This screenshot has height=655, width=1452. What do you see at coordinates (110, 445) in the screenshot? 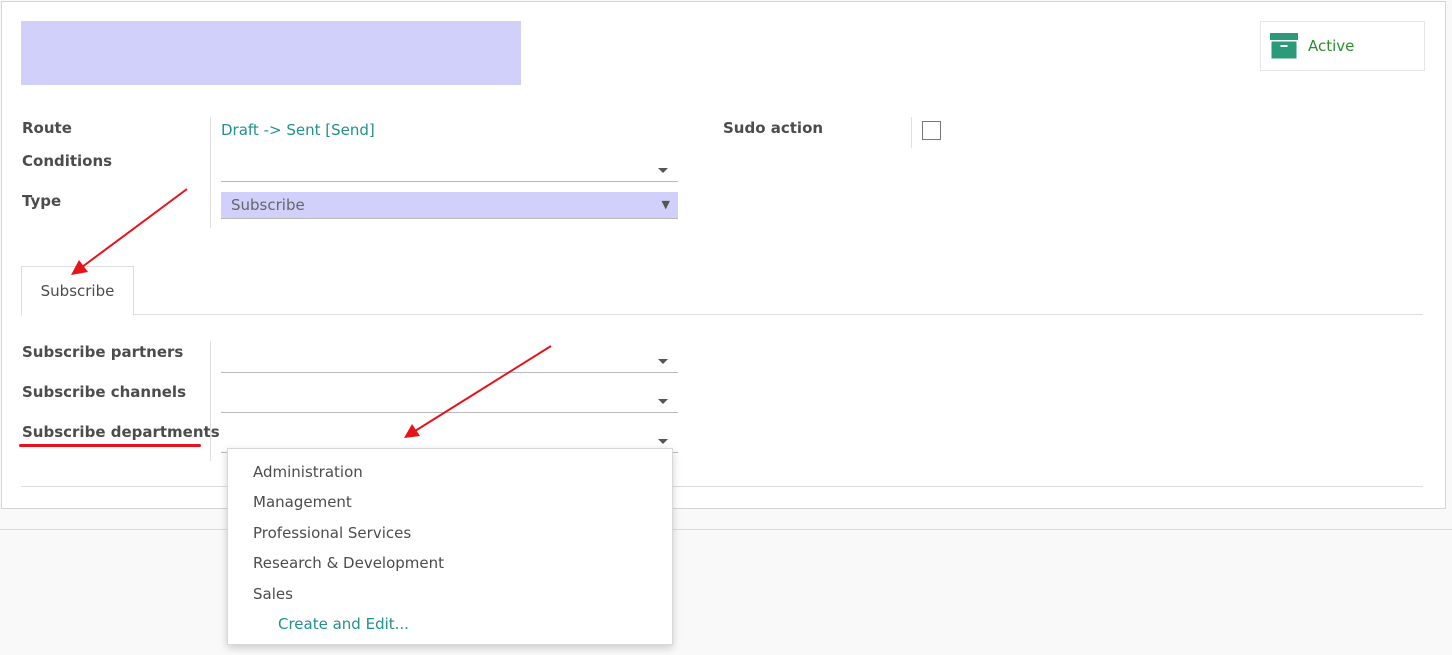
I see `annotation-underline` at bounding box center [110, 445].